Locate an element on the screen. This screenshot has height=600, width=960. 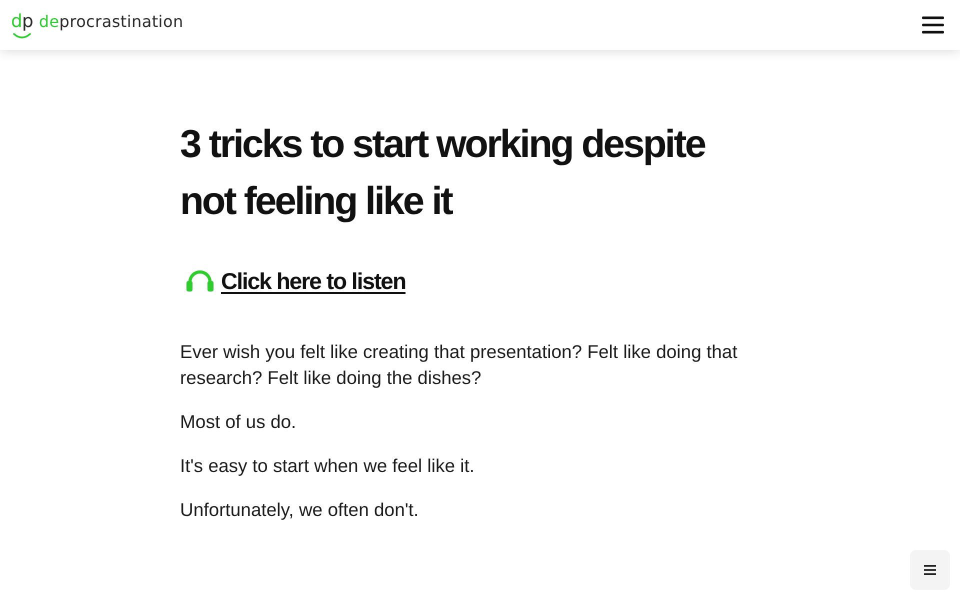
headphones-icon is located at coordinates (200, 281).